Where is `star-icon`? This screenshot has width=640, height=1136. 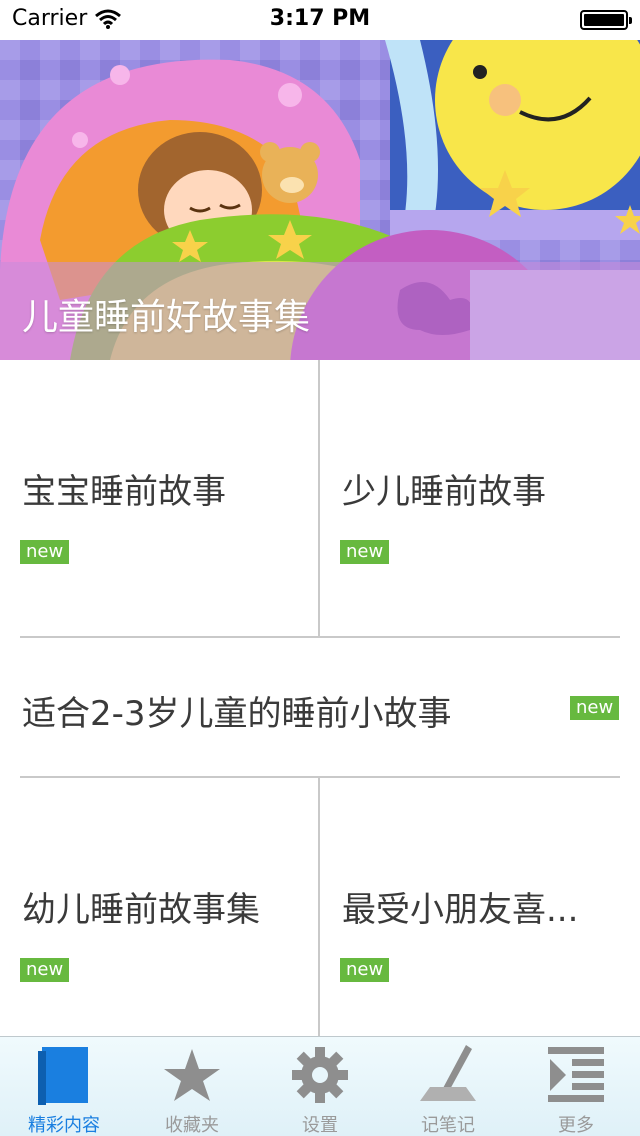
star-icon is located at coordinates (192, 1075).